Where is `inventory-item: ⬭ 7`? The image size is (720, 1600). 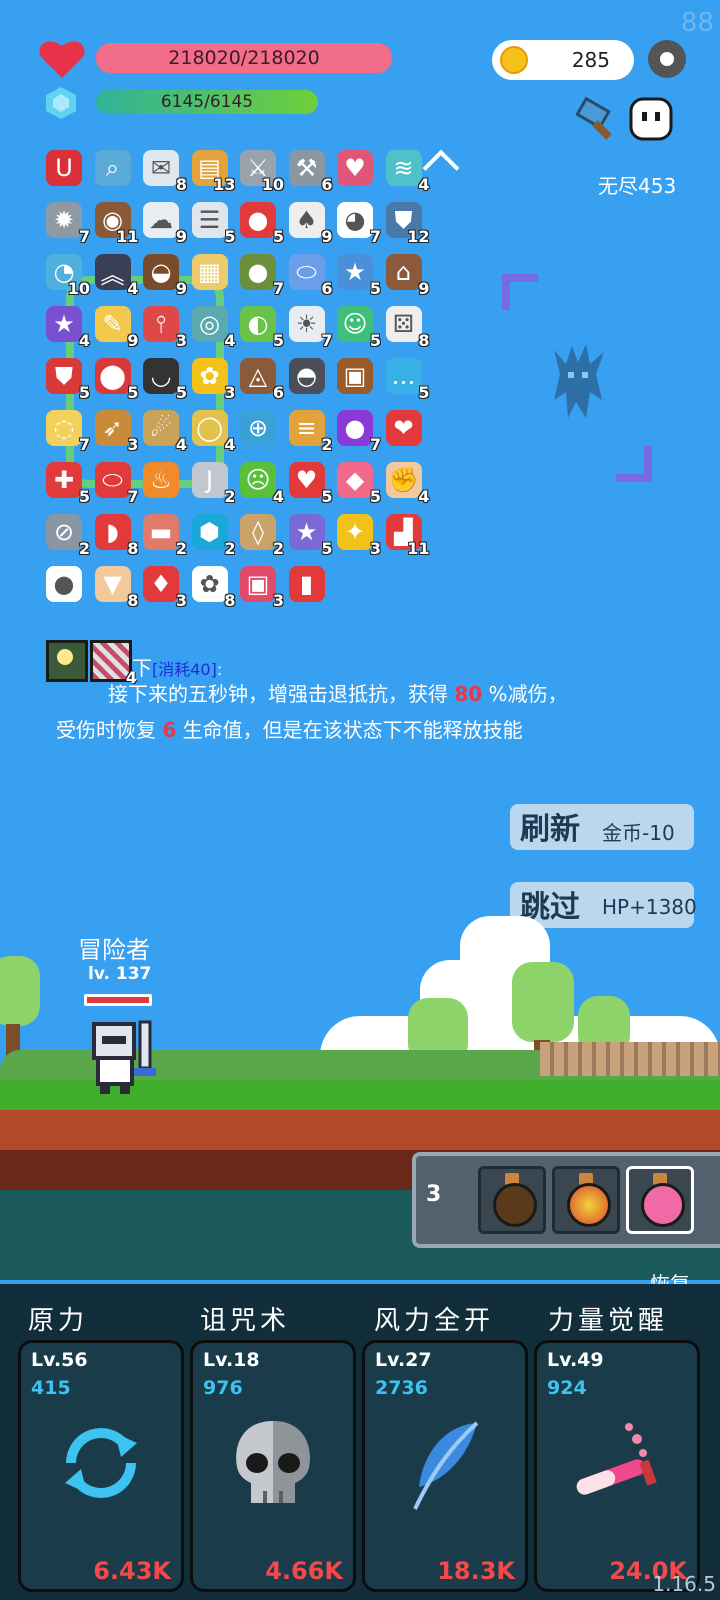 inventory-item: ⬭ 7 is located at coordinates (115, 482).